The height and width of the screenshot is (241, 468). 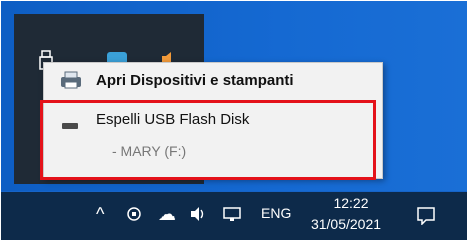 I want to click on volume-icon, so click(x=198, y=215).